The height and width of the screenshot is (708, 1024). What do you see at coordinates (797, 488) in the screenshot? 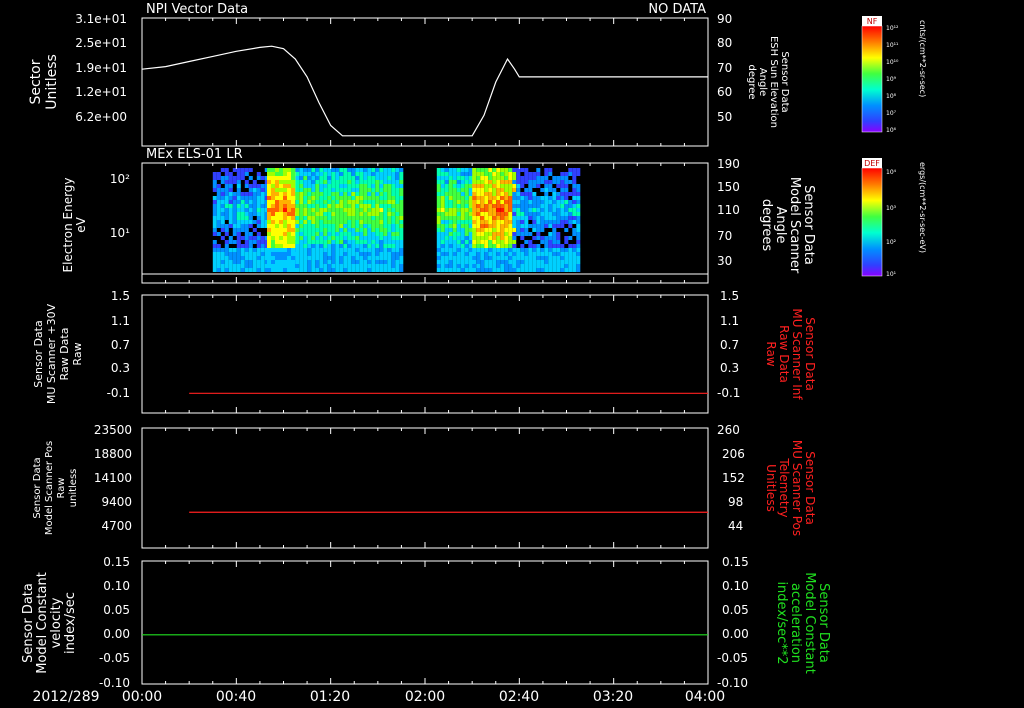
I see `p4-right-ylabel: MU Scanner Pos` at bounding box center [797, 488].